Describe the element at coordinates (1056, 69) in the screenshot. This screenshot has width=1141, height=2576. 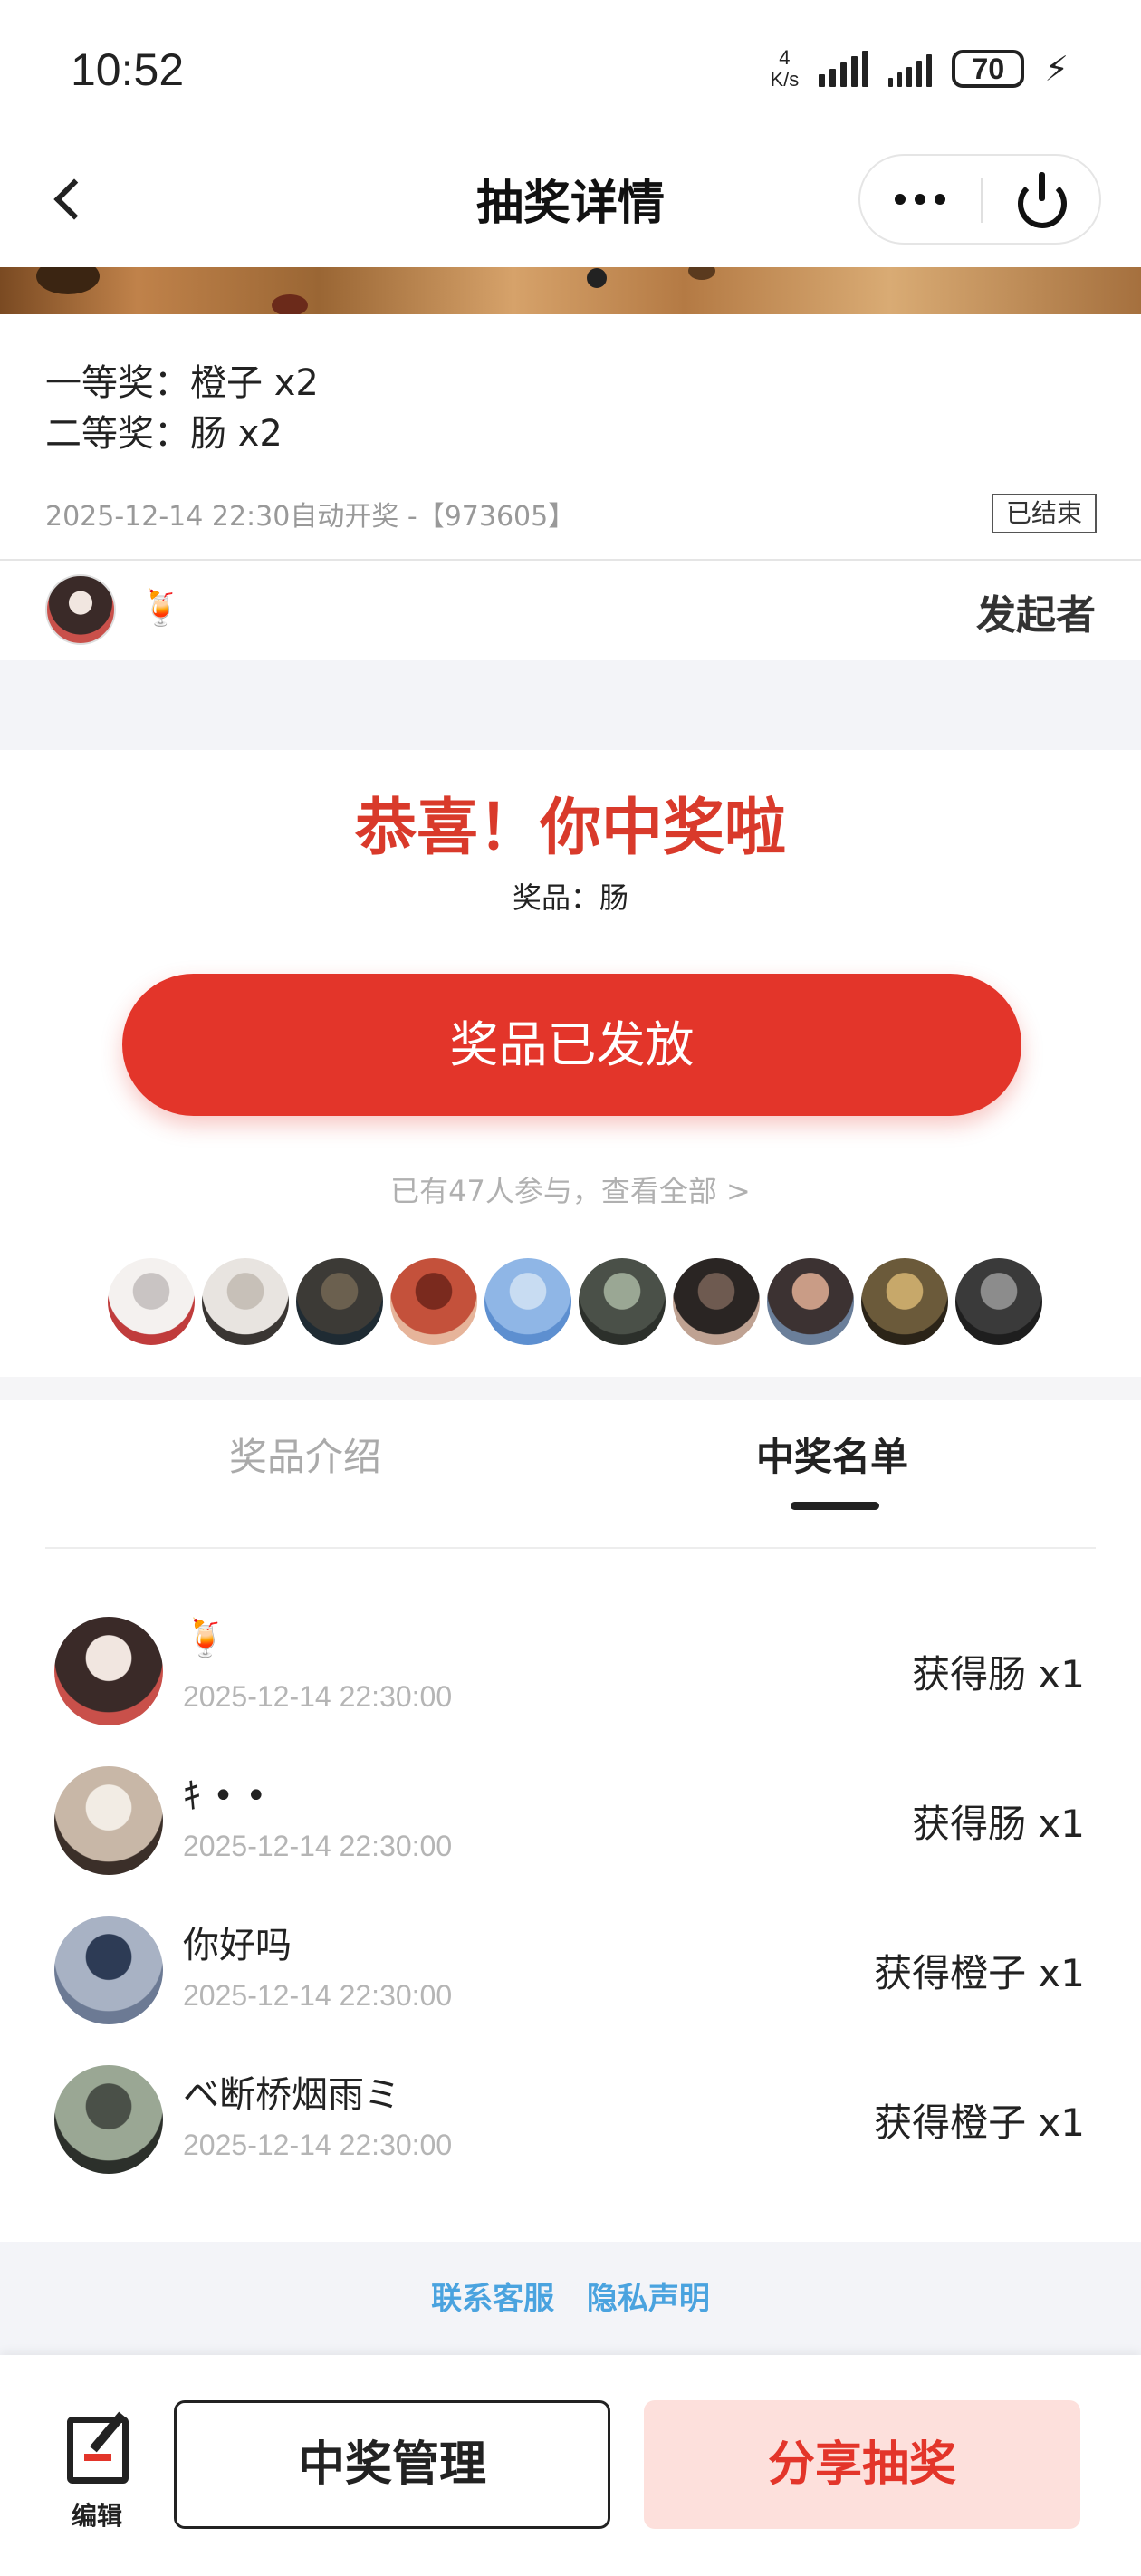
I see `charging-icon: ⚡` at that location.